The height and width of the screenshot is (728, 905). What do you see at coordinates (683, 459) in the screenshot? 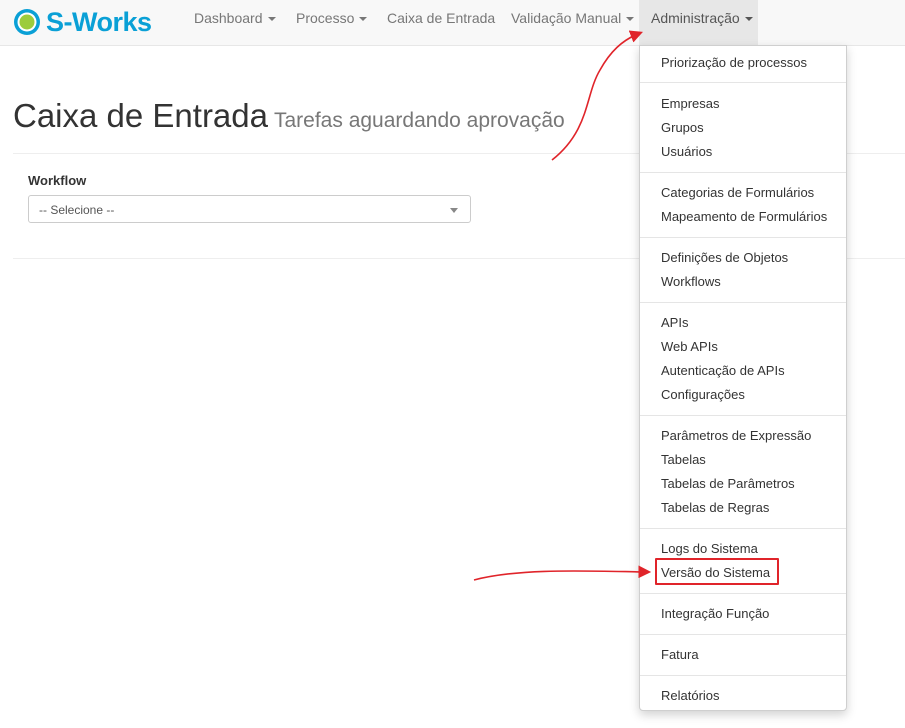
I see `menu-item-tabelas: Tabelas` at bounding box center [683, 459].